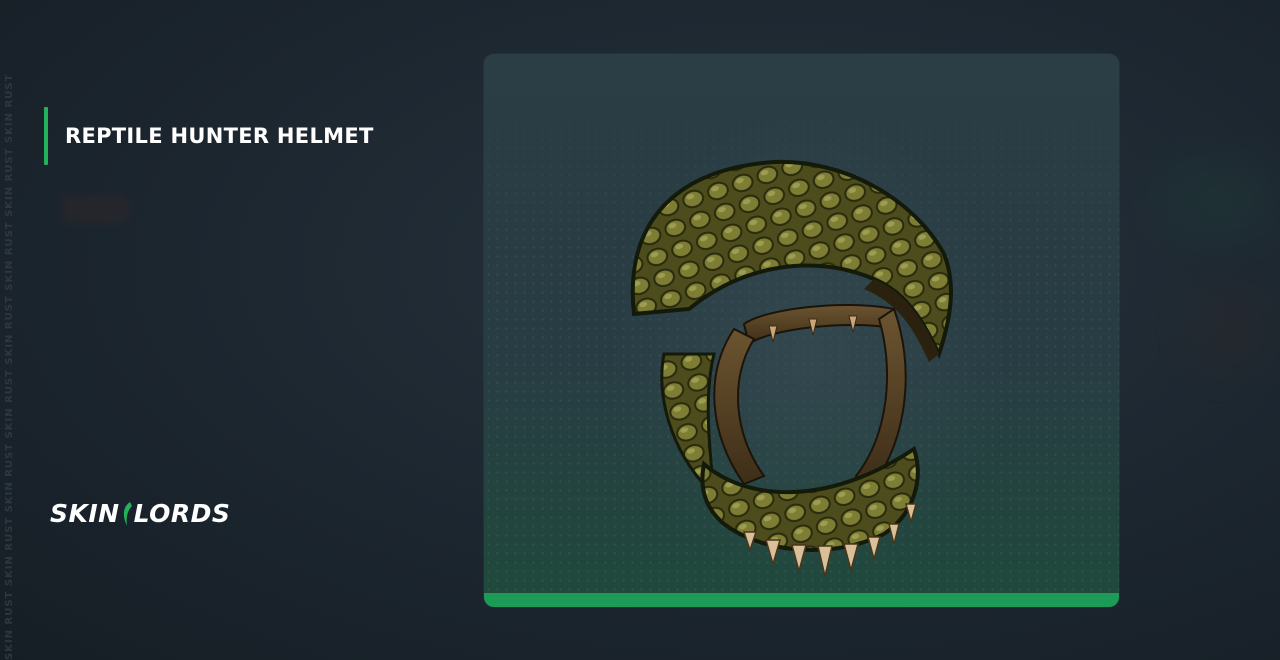  What do you see at coordinates (801, 600) in the screenshot?
I see `card-bottom-bar` at bounding box center [801, 600].